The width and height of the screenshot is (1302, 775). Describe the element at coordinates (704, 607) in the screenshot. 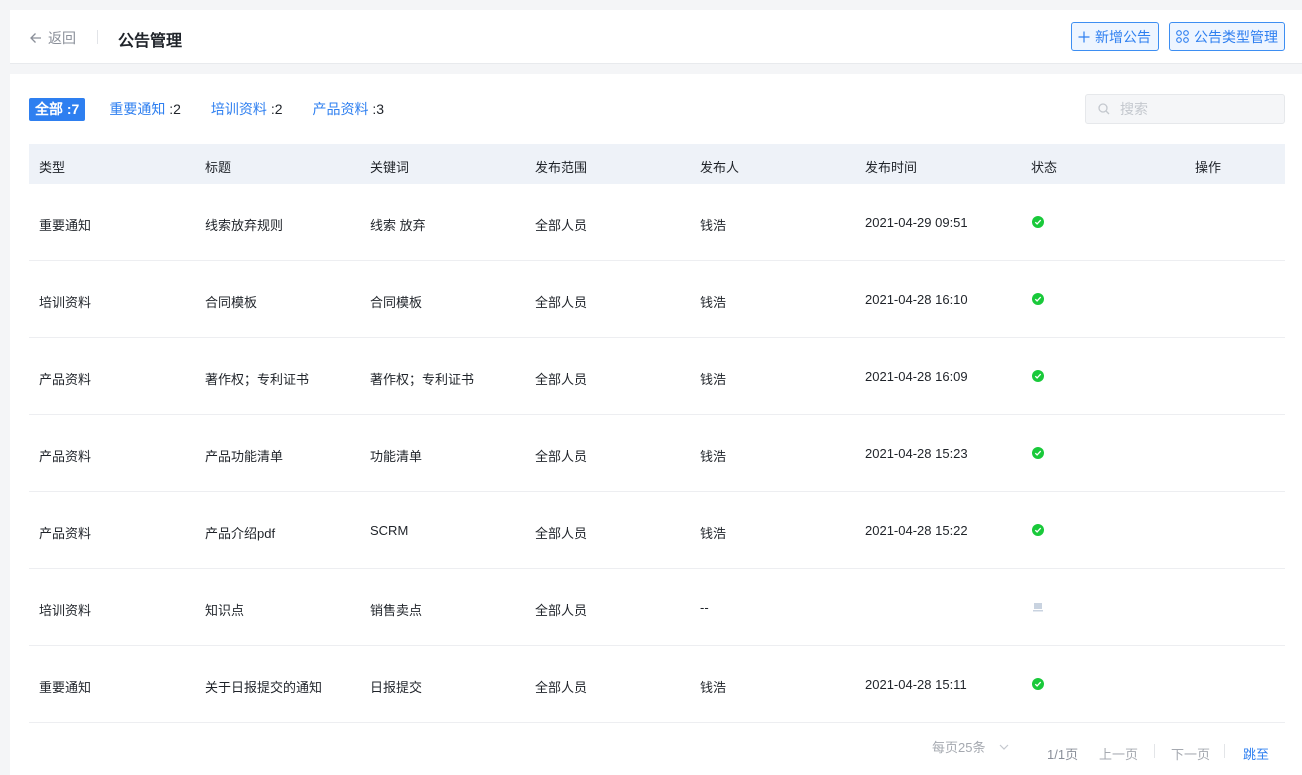

I see `cell-publisher: --` at that location.